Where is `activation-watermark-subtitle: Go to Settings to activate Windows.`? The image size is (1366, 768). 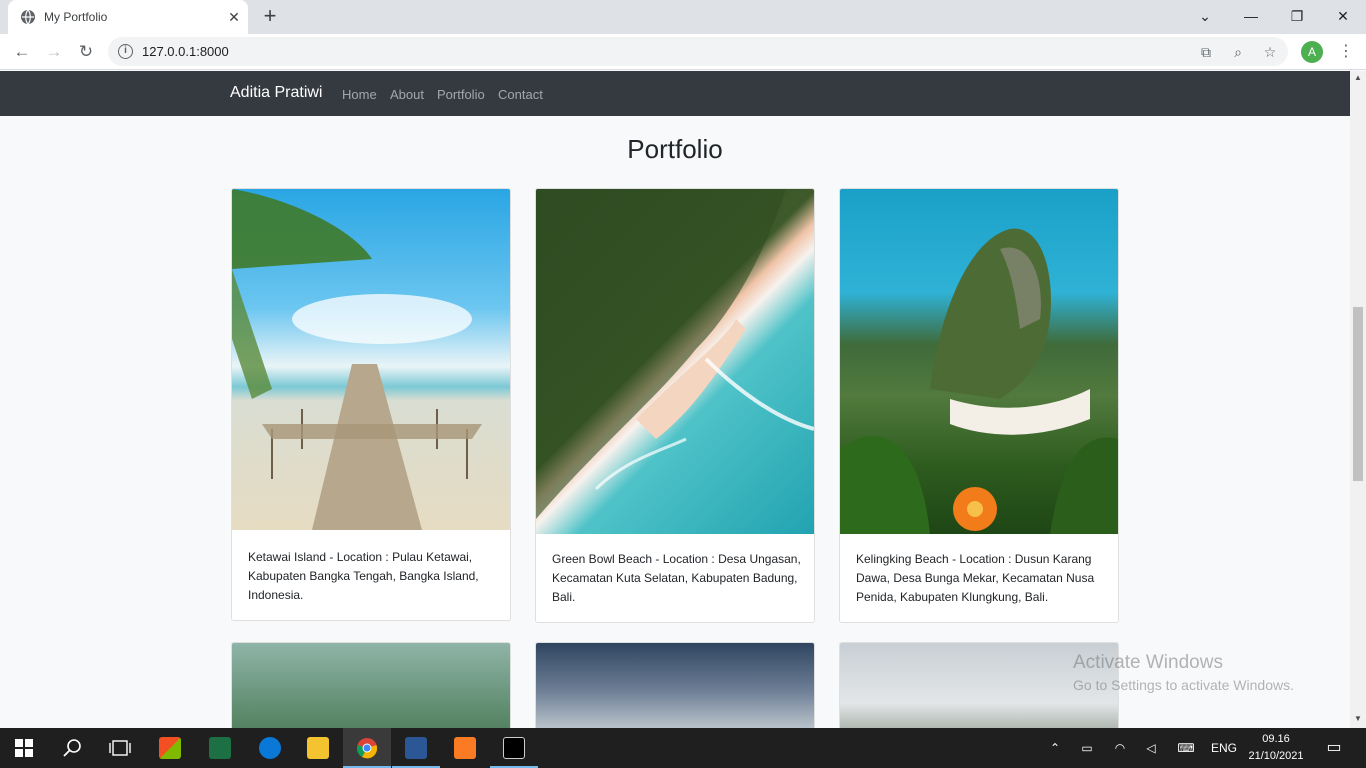
activation-watermark-subtitle: Go to Settings to activate Windows. is located at coordinates (1183, 685).